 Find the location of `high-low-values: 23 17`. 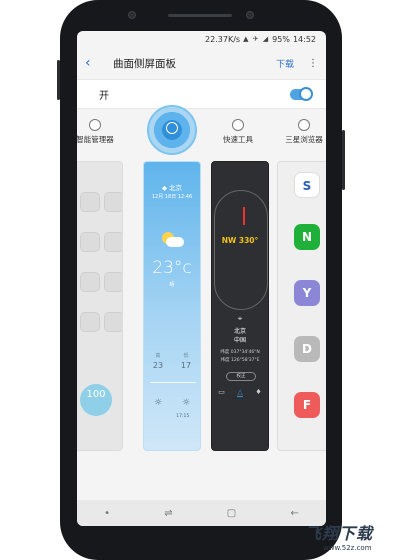

high-low-values: 23 17 is located at coordinates (172, 365).